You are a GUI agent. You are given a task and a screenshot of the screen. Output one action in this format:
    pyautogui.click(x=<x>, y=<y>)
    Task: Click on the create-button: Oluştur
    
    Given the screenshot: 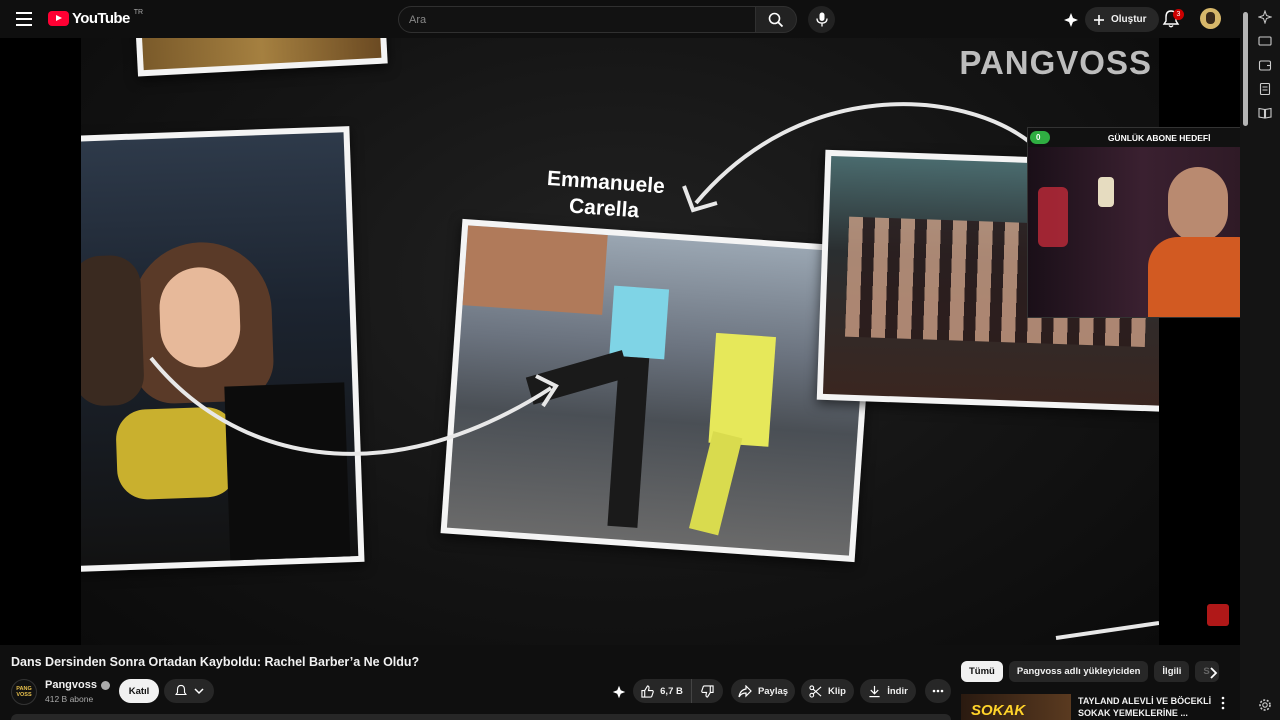 What is the action you would take?
    pyautogui.click(x=1122, y=19)
    